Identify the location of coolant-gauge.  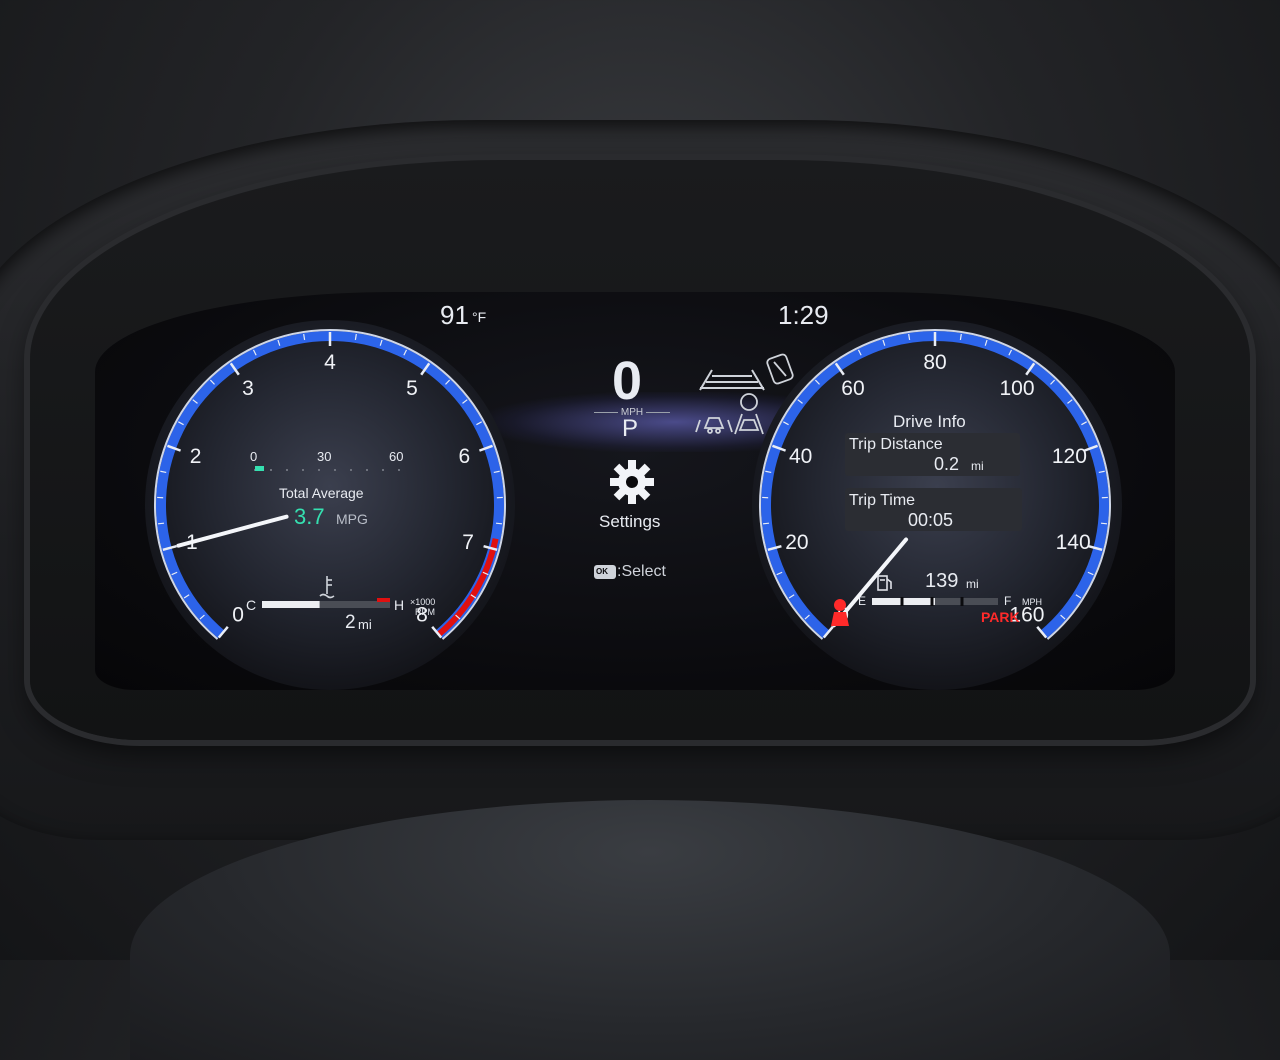
(326, 592).